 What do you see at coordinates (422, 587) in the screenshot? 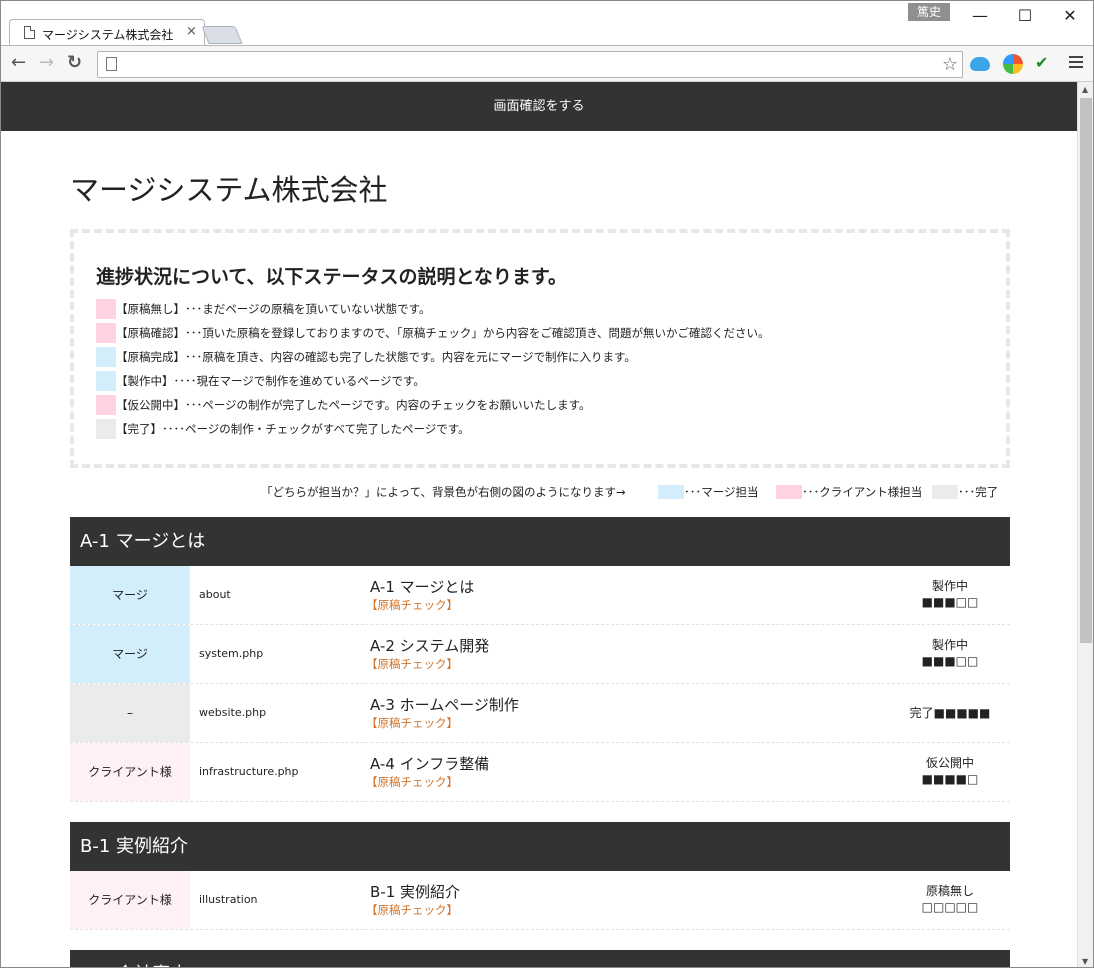
I see `page-name: A-1 マージとは` at bounding box center [422, 587].